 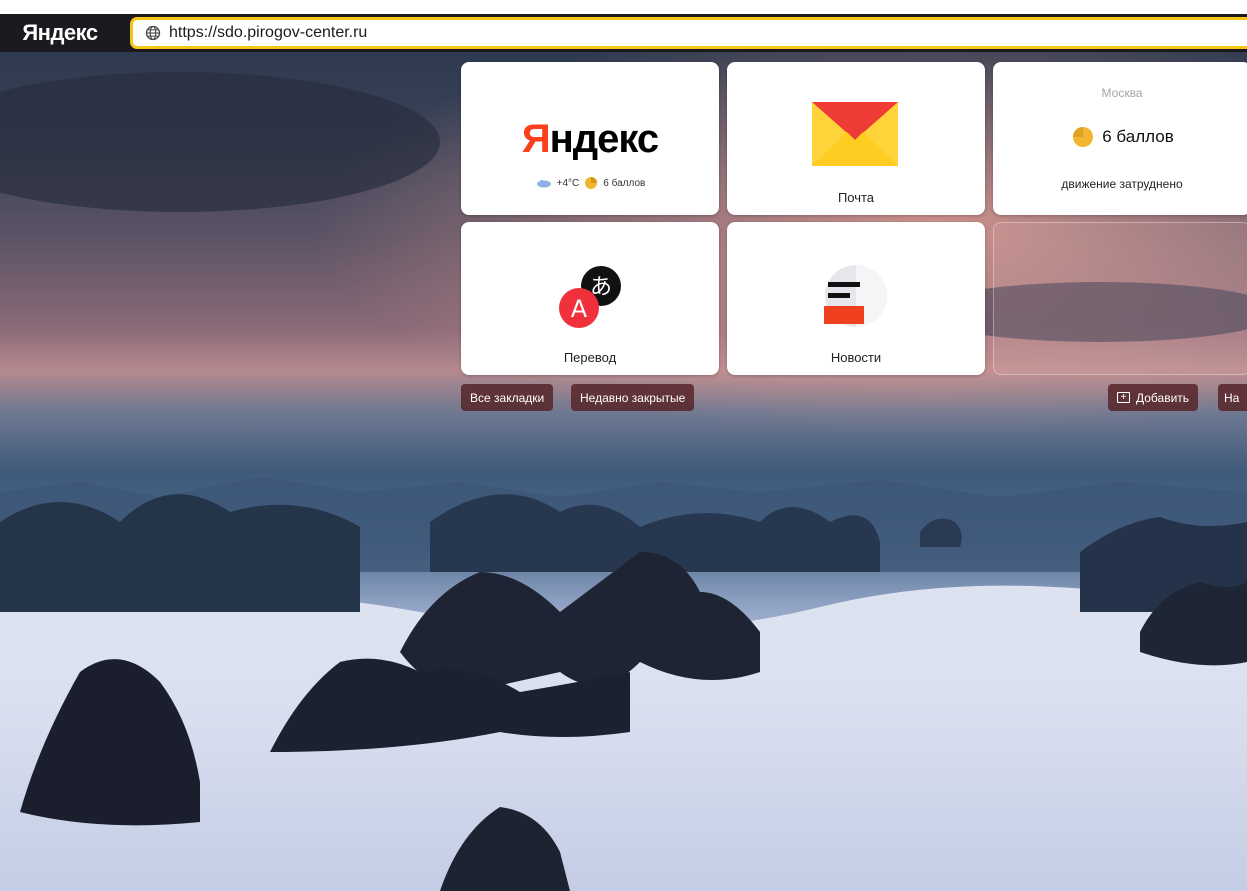 I want to click on yandex-logo: Яндекс, so click(x=590, y=139).